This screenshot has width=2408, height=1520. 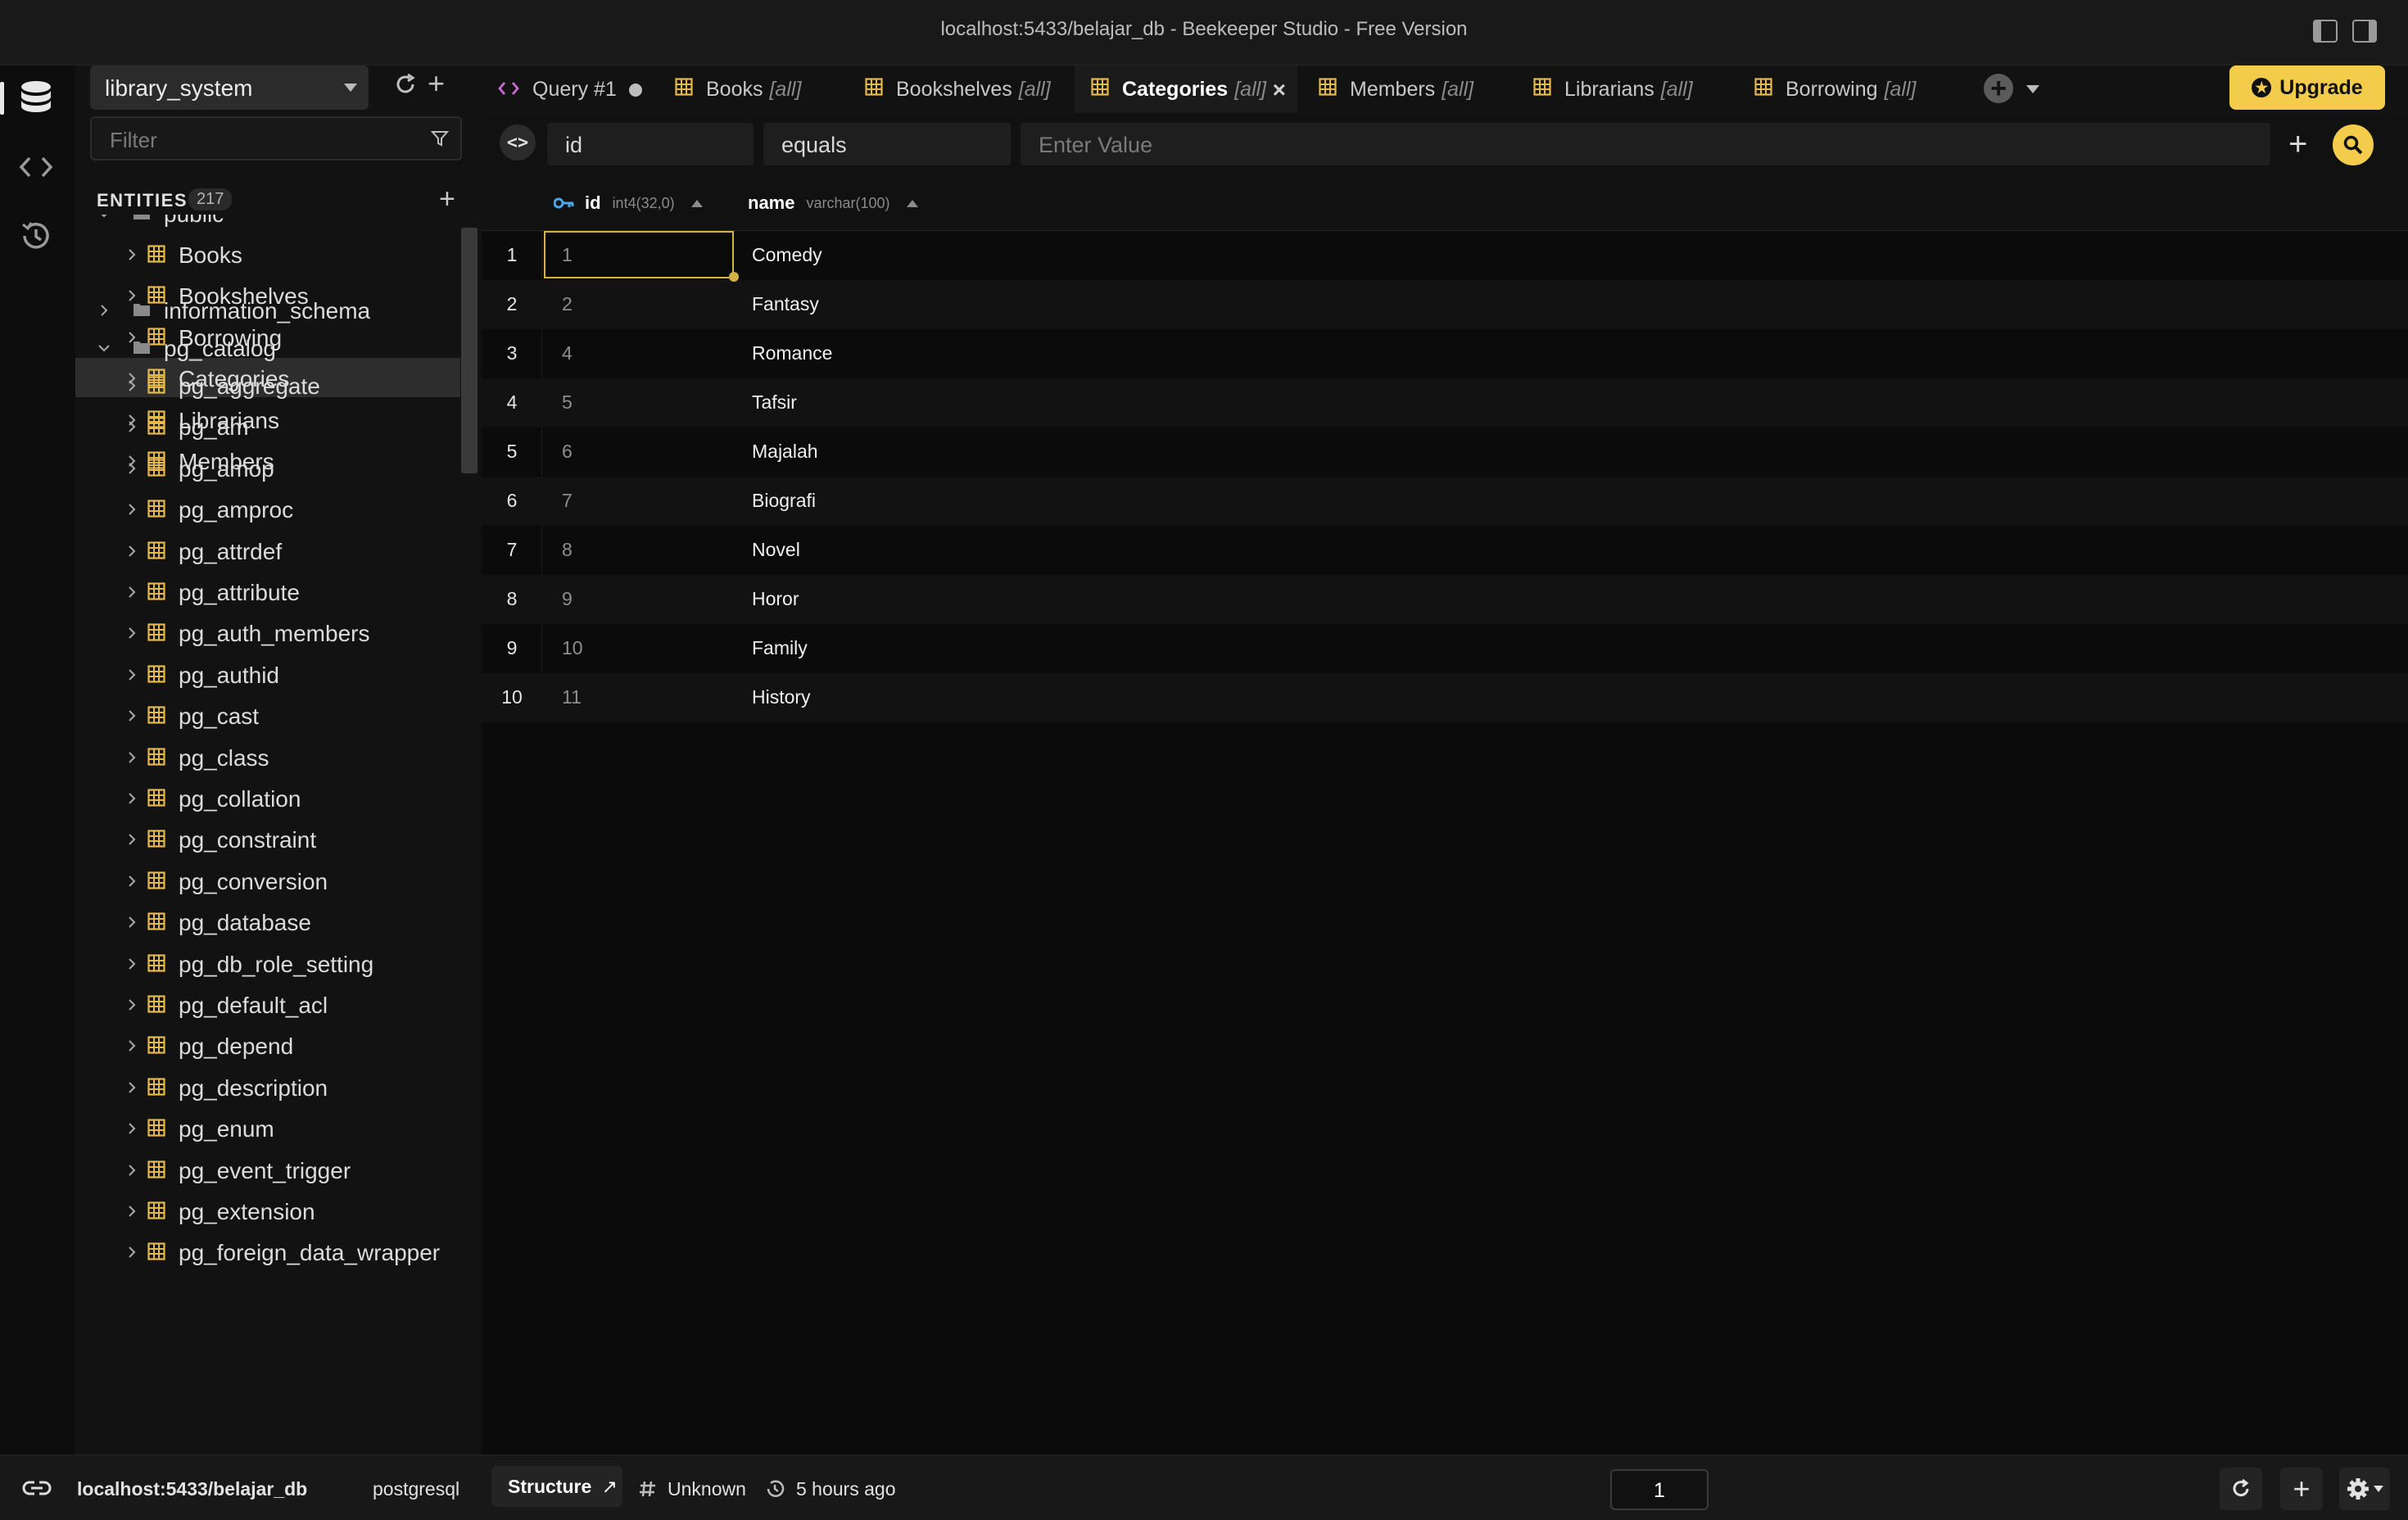 What do you see at coordinates (469, 351) in the screenshot?
I see `sidebar-scrollbar` at bounding box center [469, 351].